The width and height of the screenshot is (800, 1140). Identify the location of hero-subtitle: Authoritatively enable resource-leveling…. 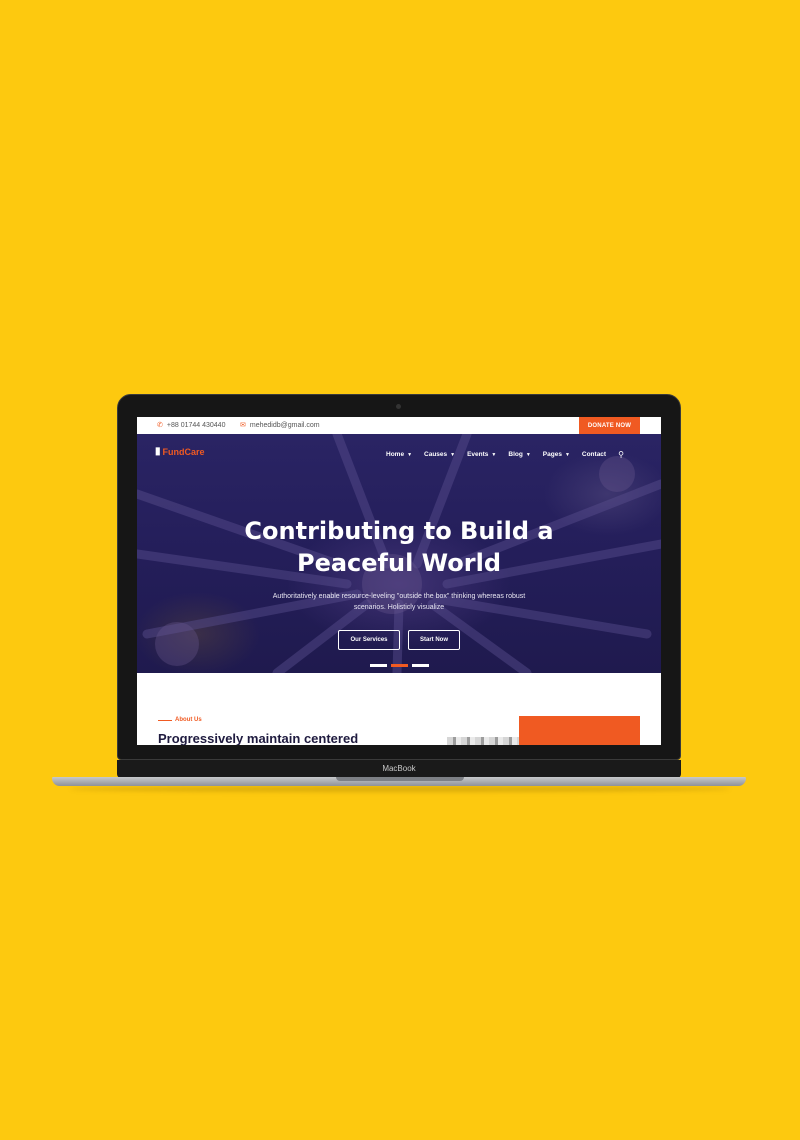
(399, 602).